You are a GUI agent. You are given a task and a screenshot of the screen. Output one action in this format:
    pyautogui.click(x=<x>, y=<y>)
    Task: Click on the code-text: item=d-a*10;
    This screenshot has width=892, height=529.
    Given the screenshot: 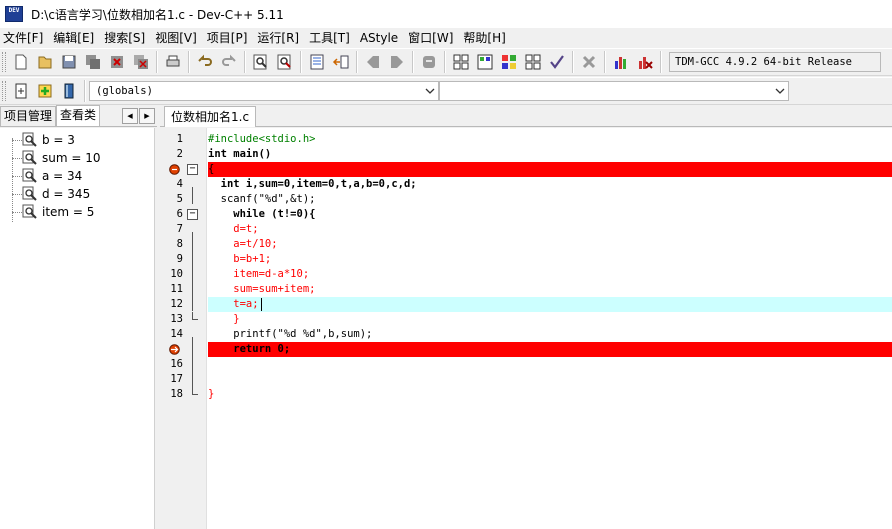 What is the action you would take?
    pyautogui.click(x=550, y=274)
    